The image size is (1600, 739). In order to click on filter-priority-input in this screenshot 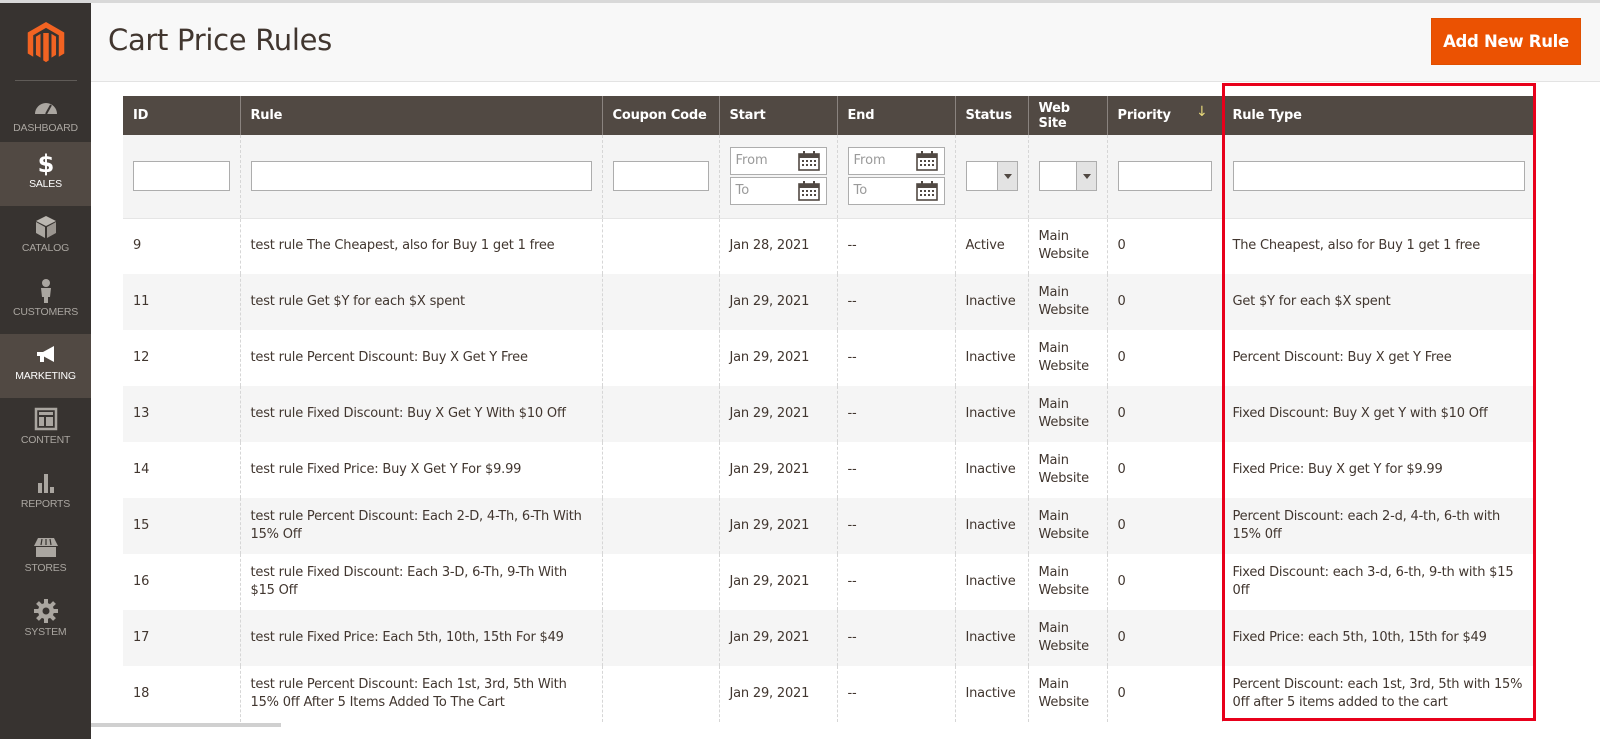, I will do `click(1164, 176)`.